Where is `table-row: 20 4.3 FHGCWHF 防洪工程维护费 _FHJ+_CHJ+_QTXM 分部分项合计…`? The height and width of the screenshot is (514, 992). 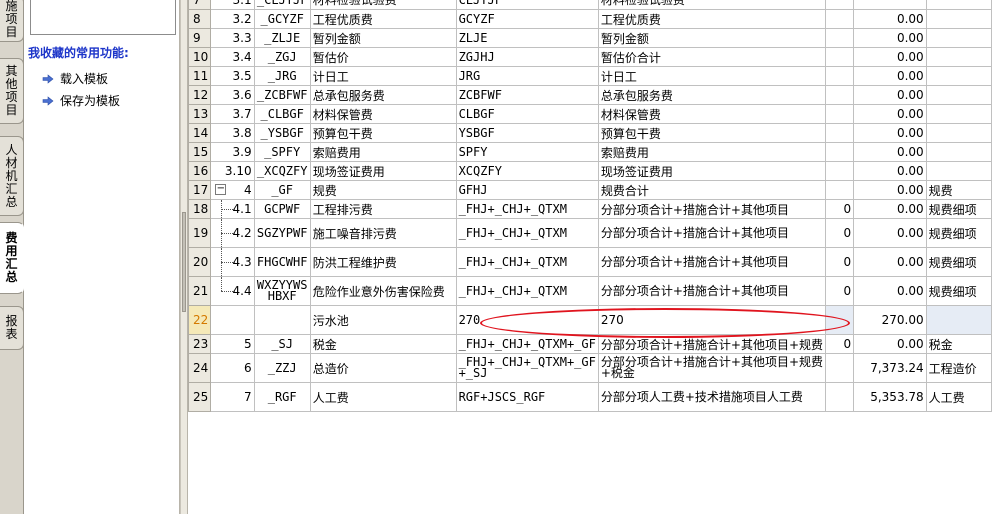
table-row: 20 4.3 FHGCWHF 防洪工程维护费 _FHJ+_CHJ+_QTXM 分部分项合计… is located at coordinates (590, 262).